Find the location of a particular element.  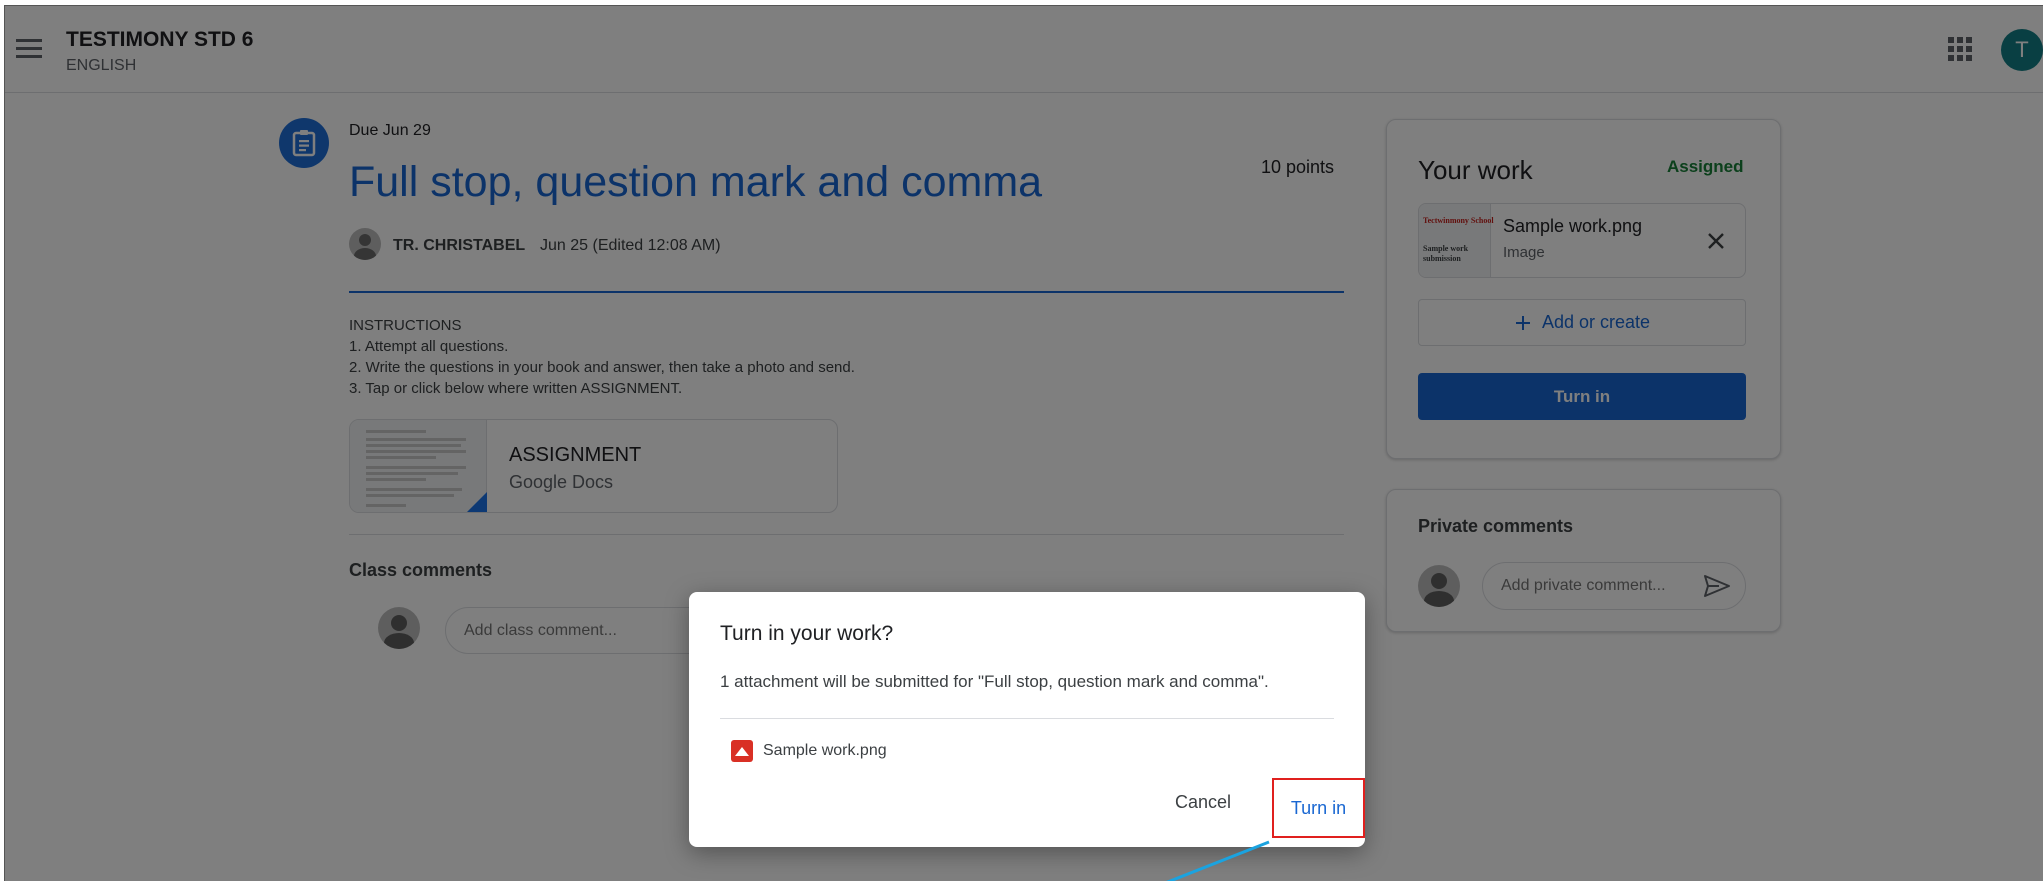

cancel-button: Cancel is located at coordinates (1203, 802).